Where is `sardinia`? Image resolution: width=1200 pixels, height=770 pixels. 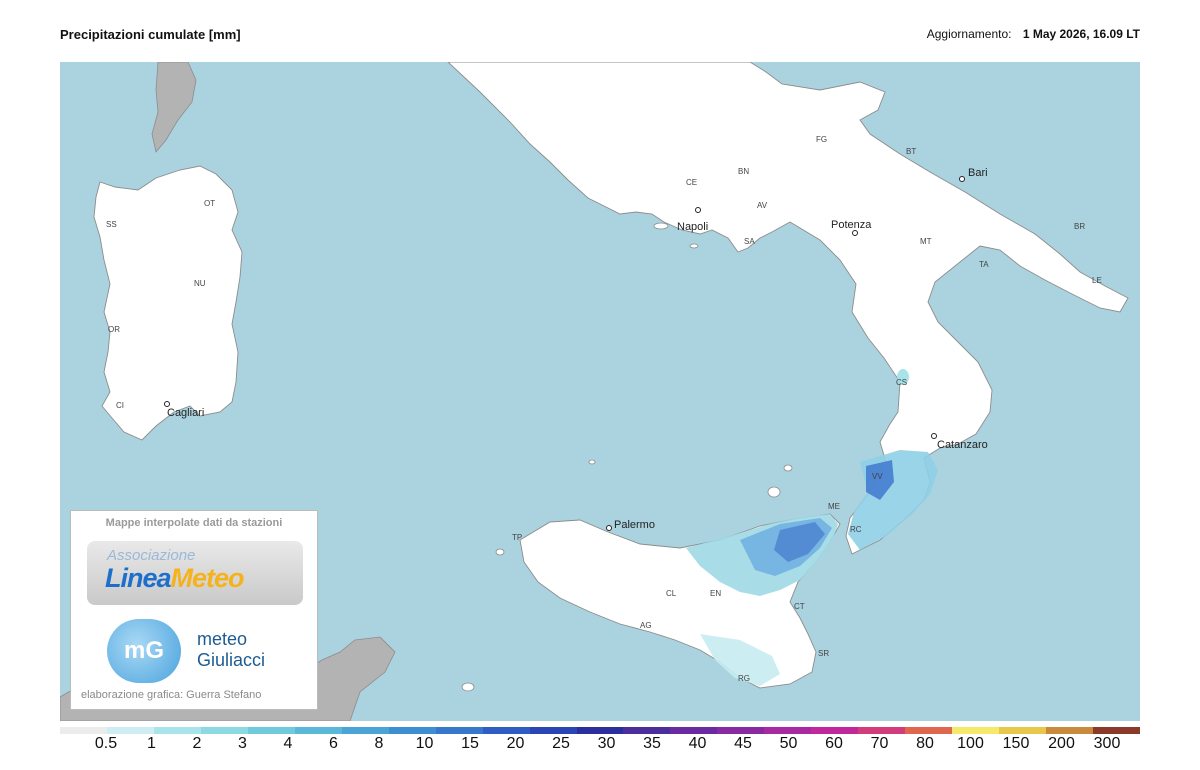 sardinia is located at coordinates (168, 303).